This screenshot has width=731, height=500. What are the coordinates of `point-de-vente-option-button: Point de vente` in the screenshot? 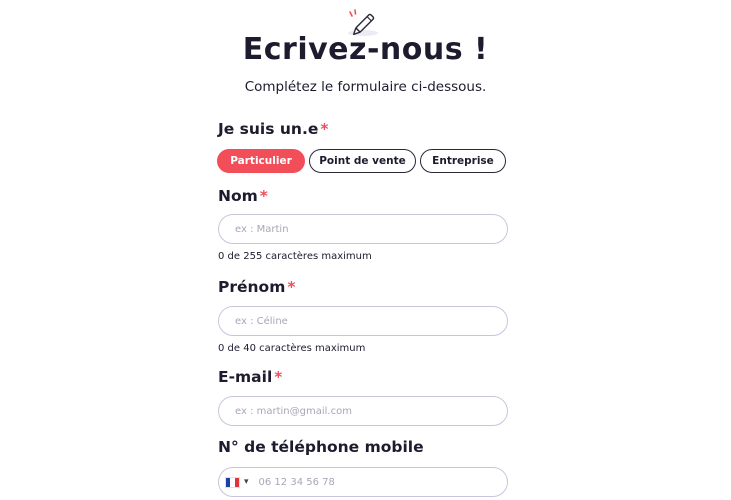 It's located at (362, 161).